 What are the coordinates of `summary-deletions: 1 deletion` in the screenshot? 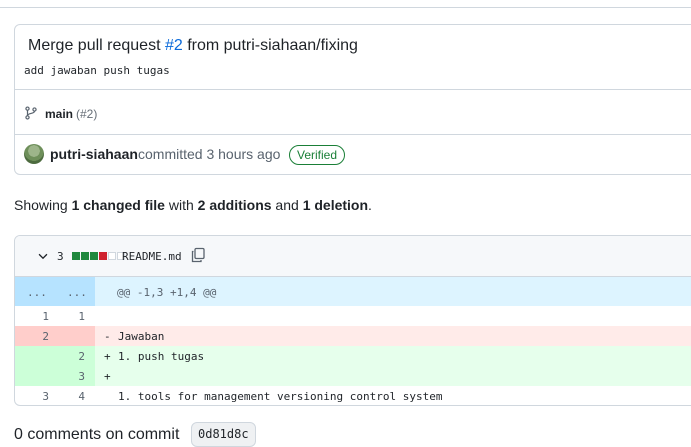 It's located at (335, 205).